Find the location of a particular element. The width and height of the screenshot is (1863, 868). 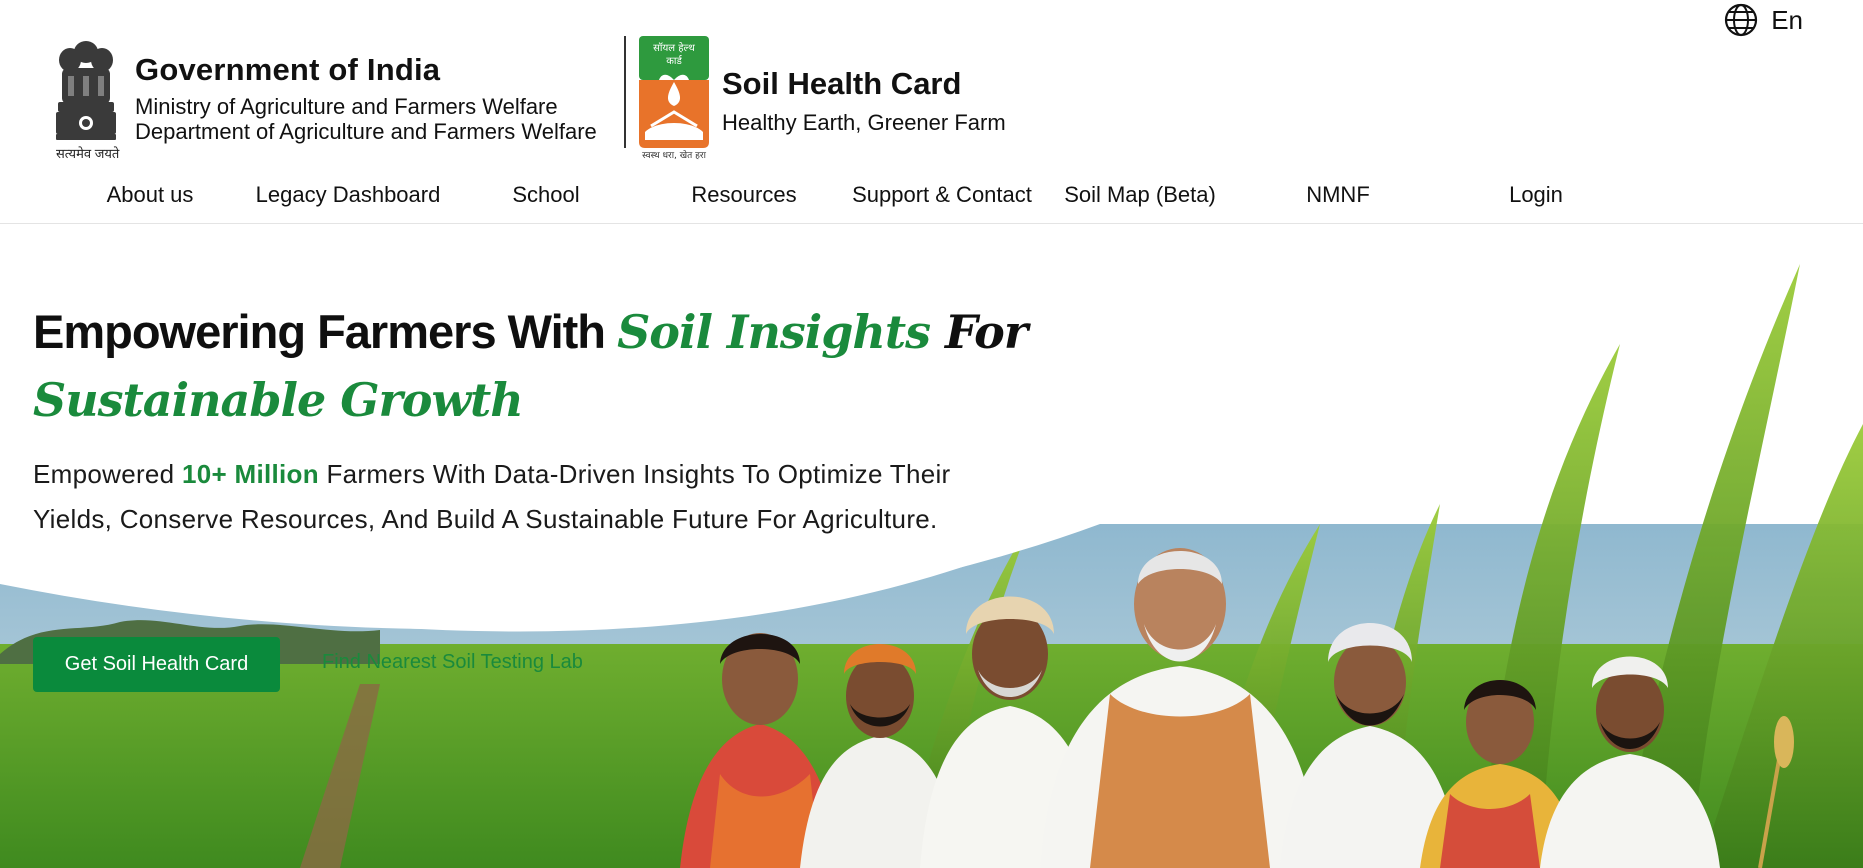

find-soil-testing-lab-link: Find Nearest Soil Testing Lab is located at coordinates (452, 662).